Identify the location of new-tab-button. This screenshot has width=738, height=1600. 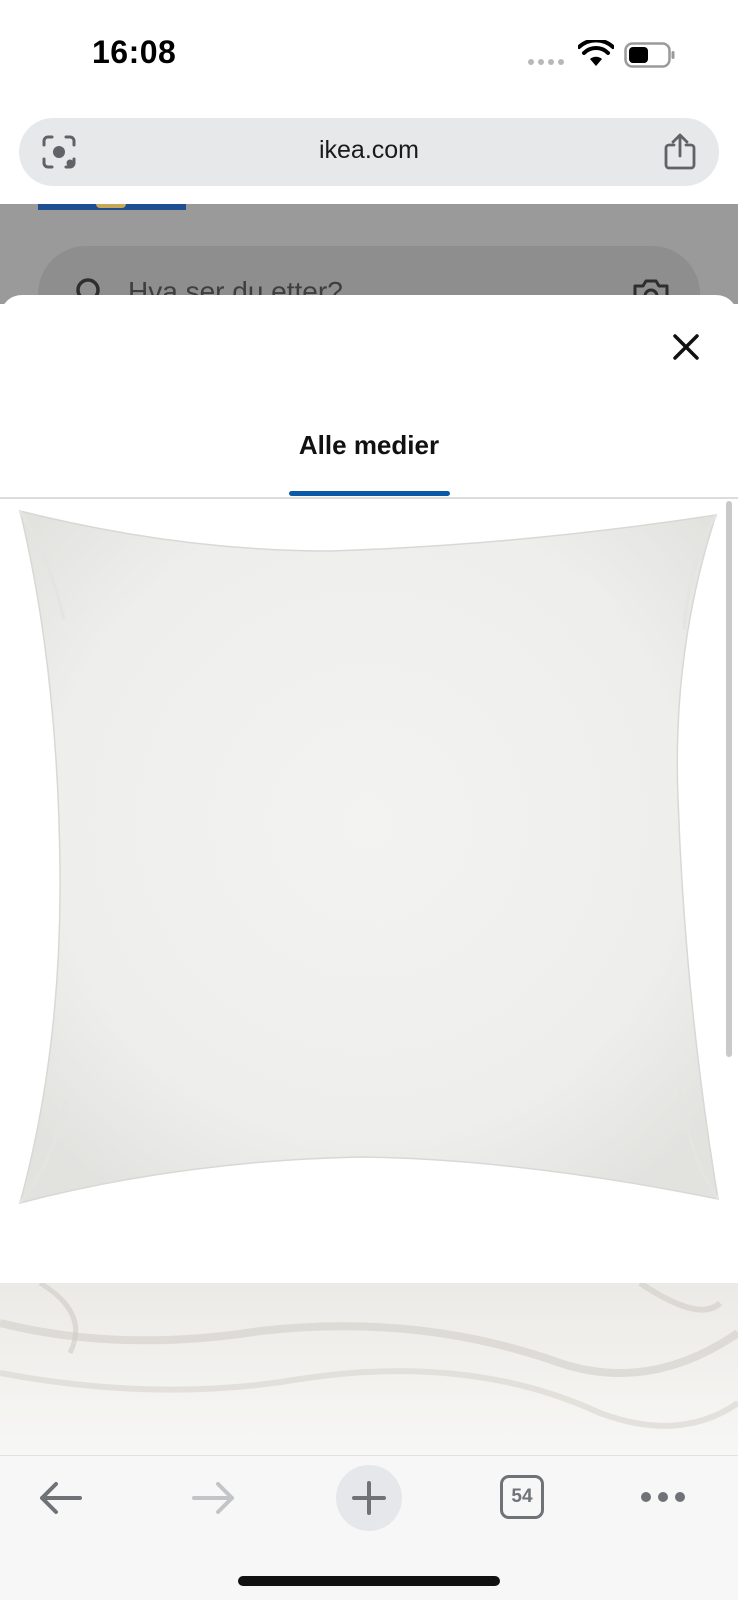
(369, 1498).